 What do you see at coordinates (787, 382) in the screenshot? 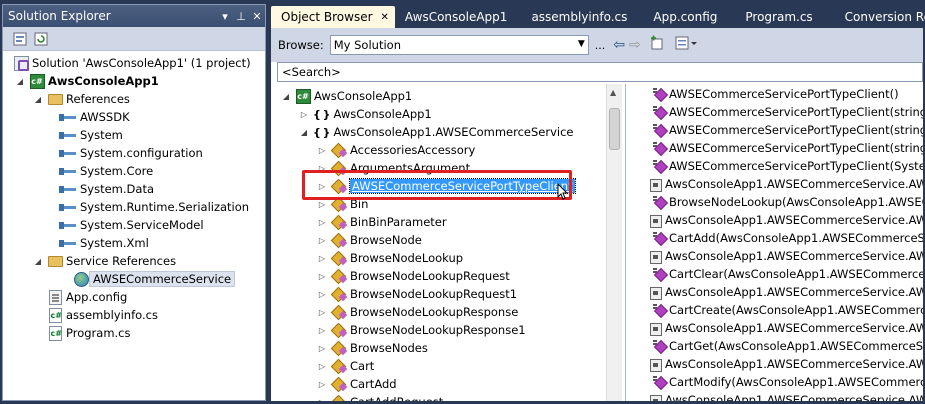
I see `member-item: CartModify(AwsConsoleApp1.AWSECommerceS` at bounding box center [787, 382].